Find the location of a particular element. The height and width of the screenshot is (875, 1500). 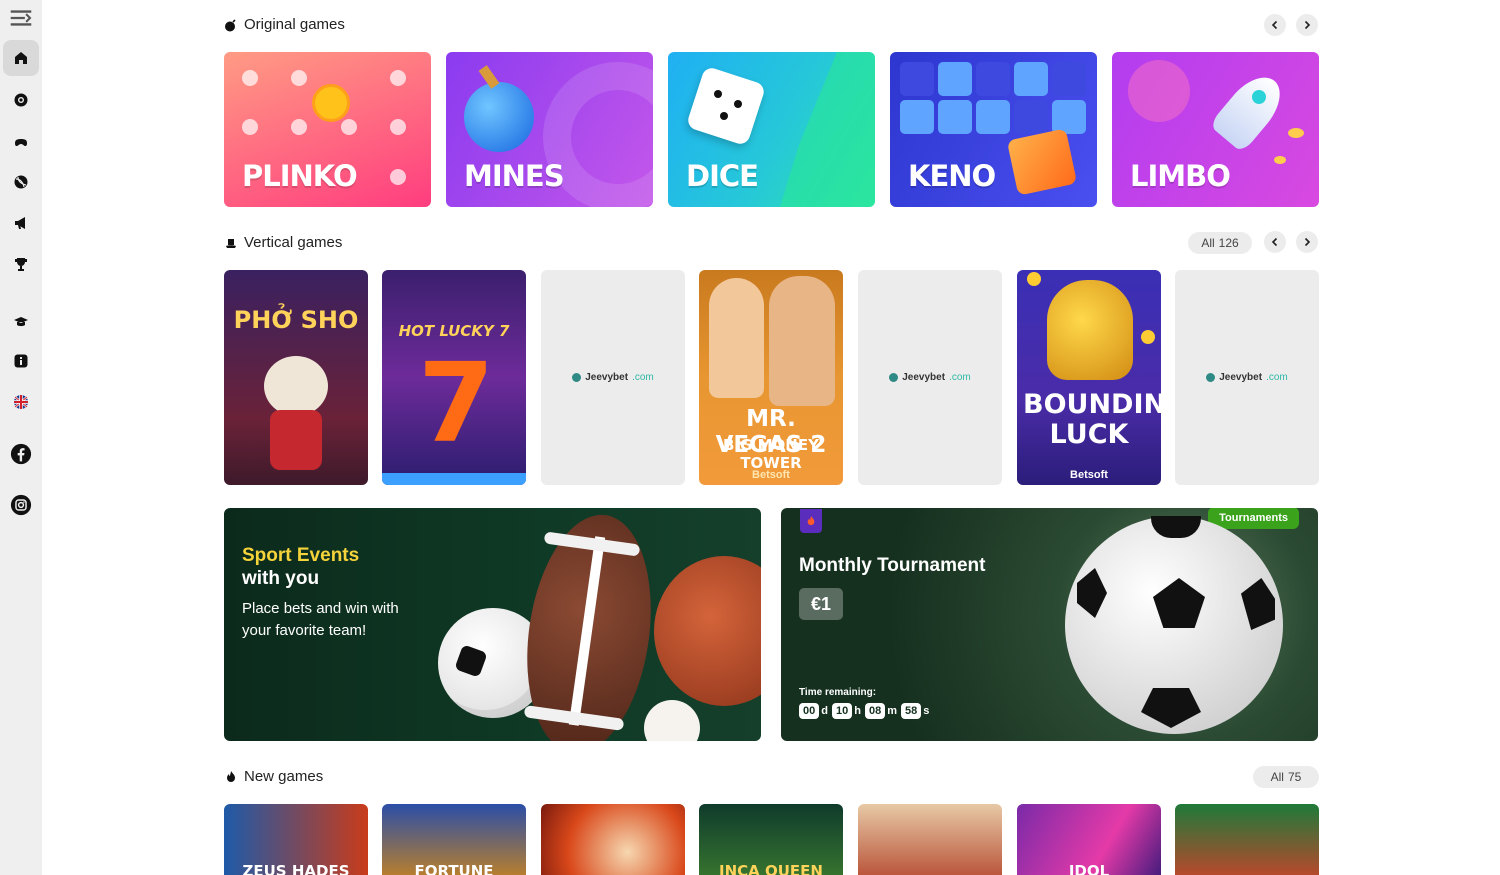

vertical-prev-button is located at coordinates (1275, 242).